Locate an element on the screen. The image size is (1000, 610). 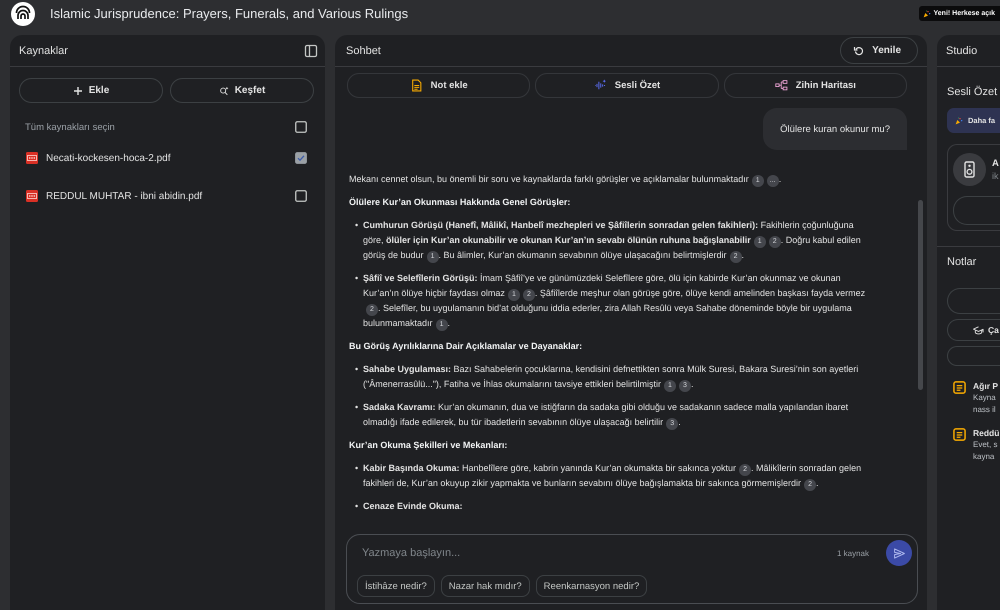
suggestion-button: İstihâze nedir? is located at coordinates (396, 586).